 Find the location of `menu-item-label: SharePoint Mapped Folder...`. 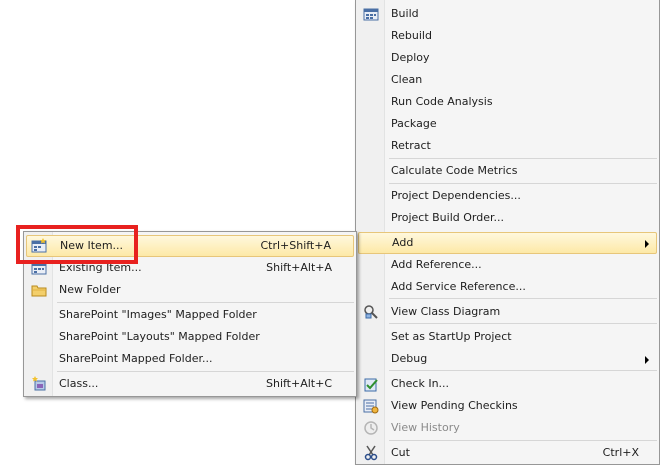

menu-item-label: SharePoint Mapped Folder... is located at coordinates (136, 358).